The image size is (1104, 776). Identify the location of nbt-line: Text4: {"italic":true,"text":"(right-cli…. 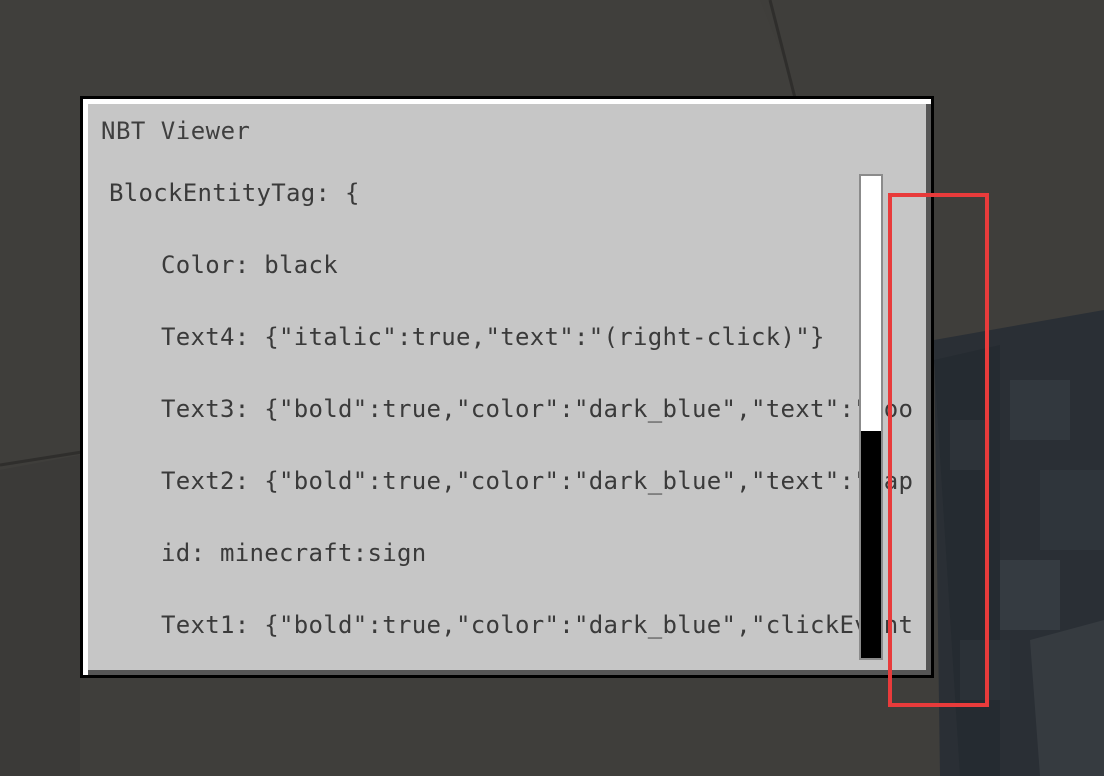
(493, 337).